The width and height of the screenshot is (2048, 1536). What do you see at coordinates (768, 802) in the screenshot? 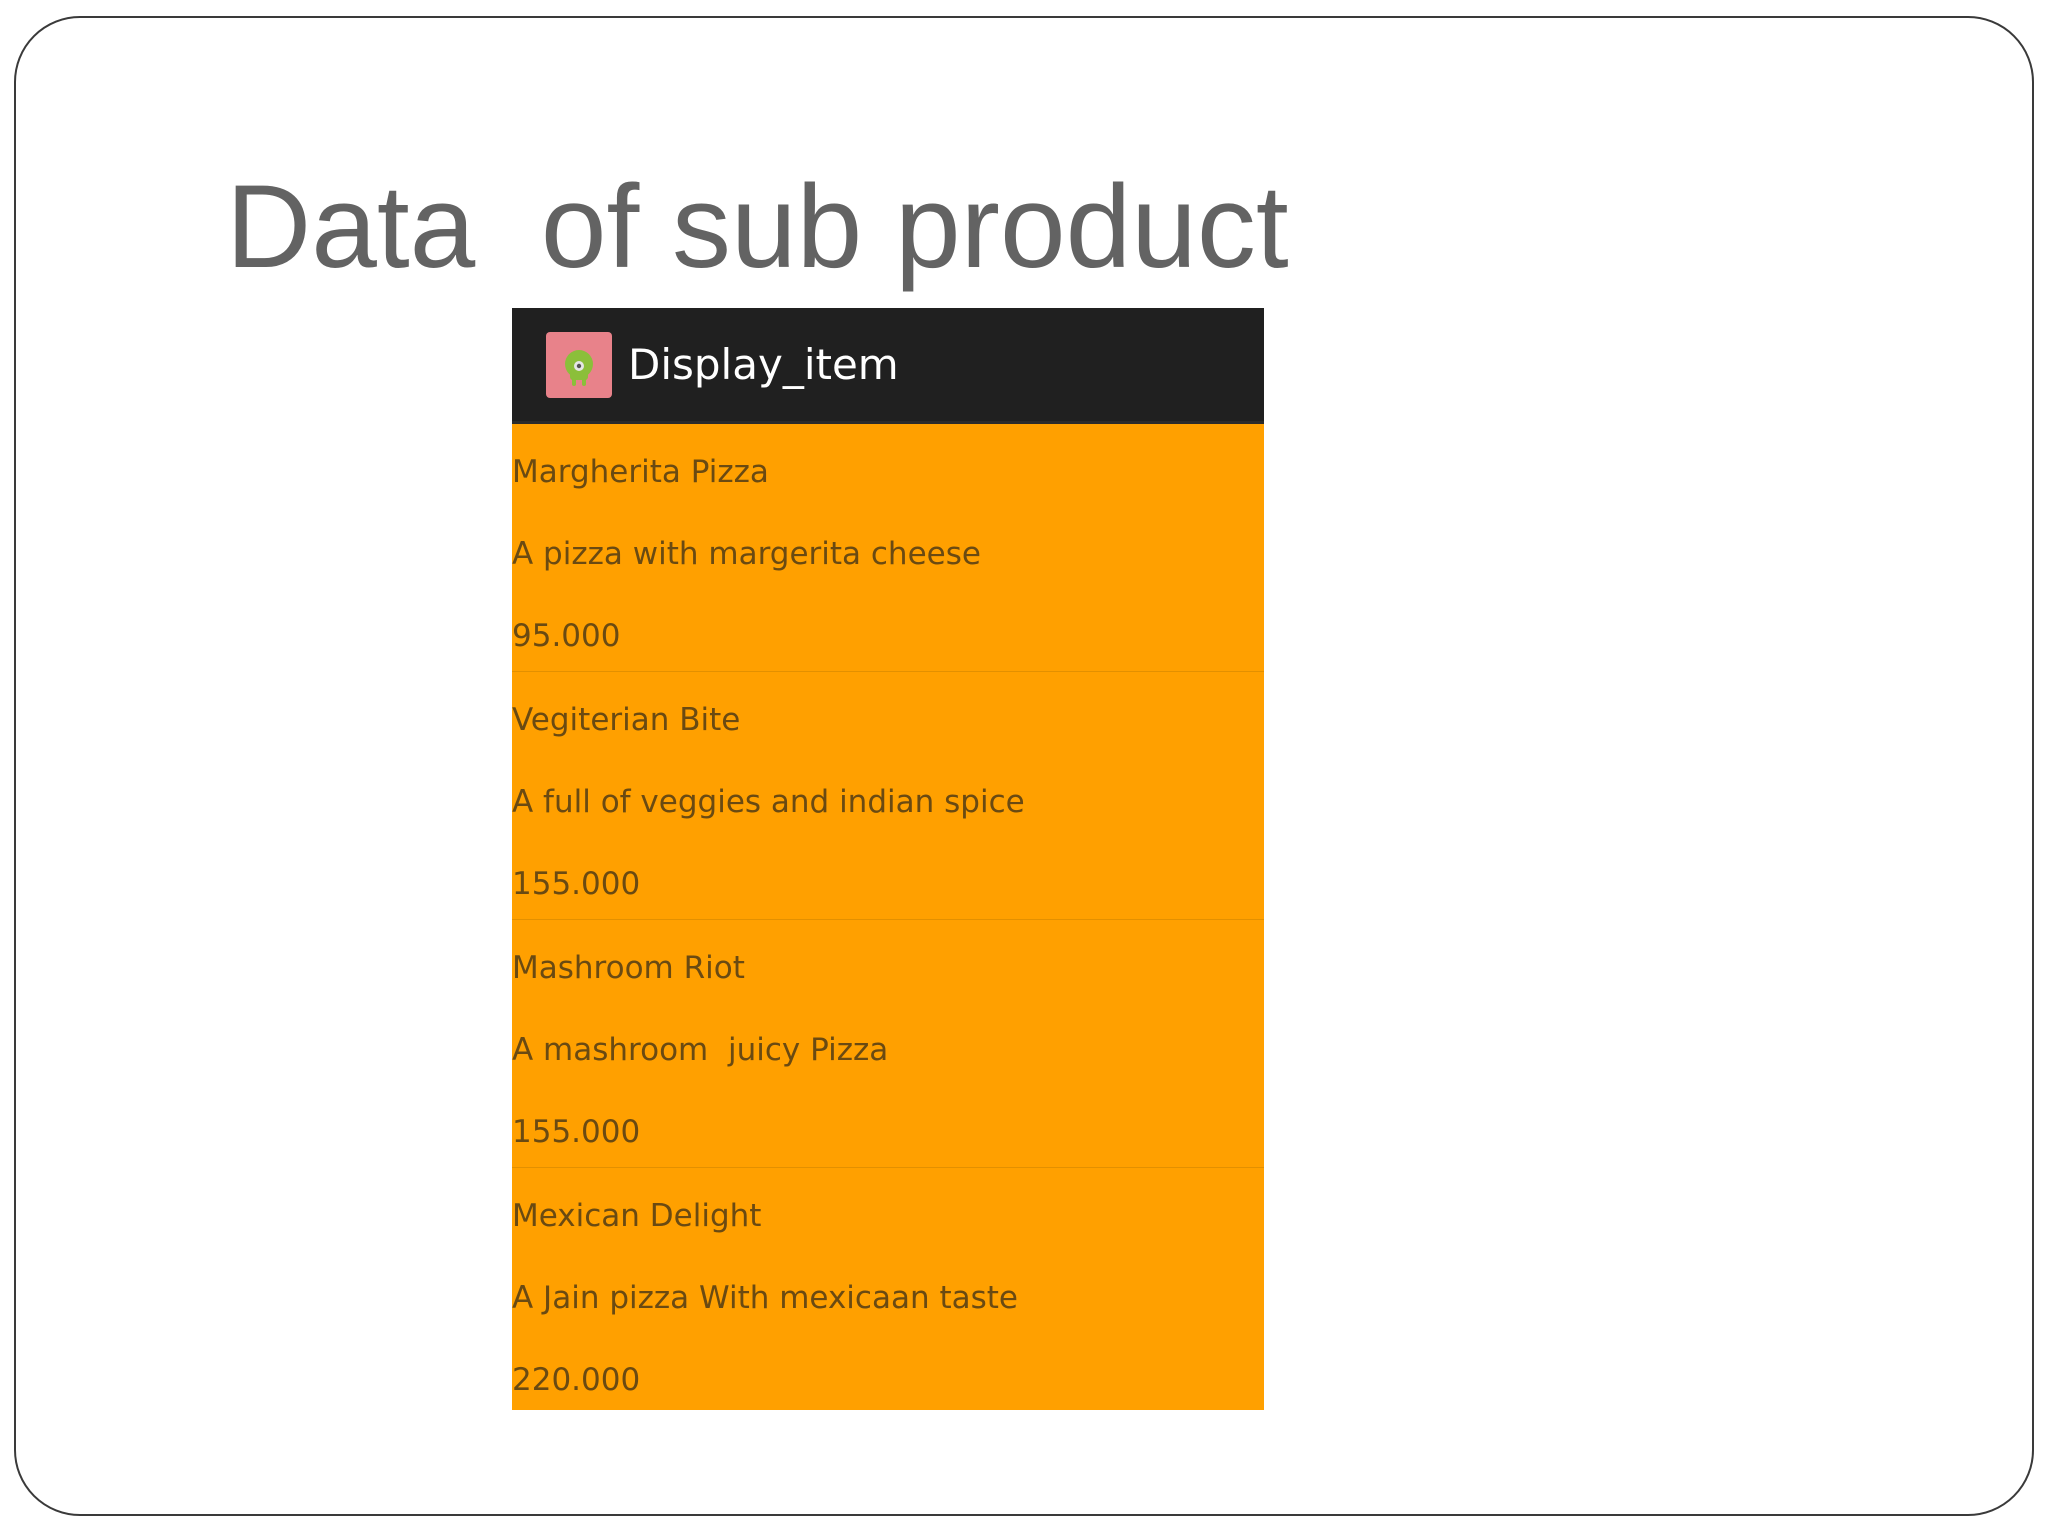
I see `item-description: A full of veggies and indian spice` at bounding box center [768, 802].